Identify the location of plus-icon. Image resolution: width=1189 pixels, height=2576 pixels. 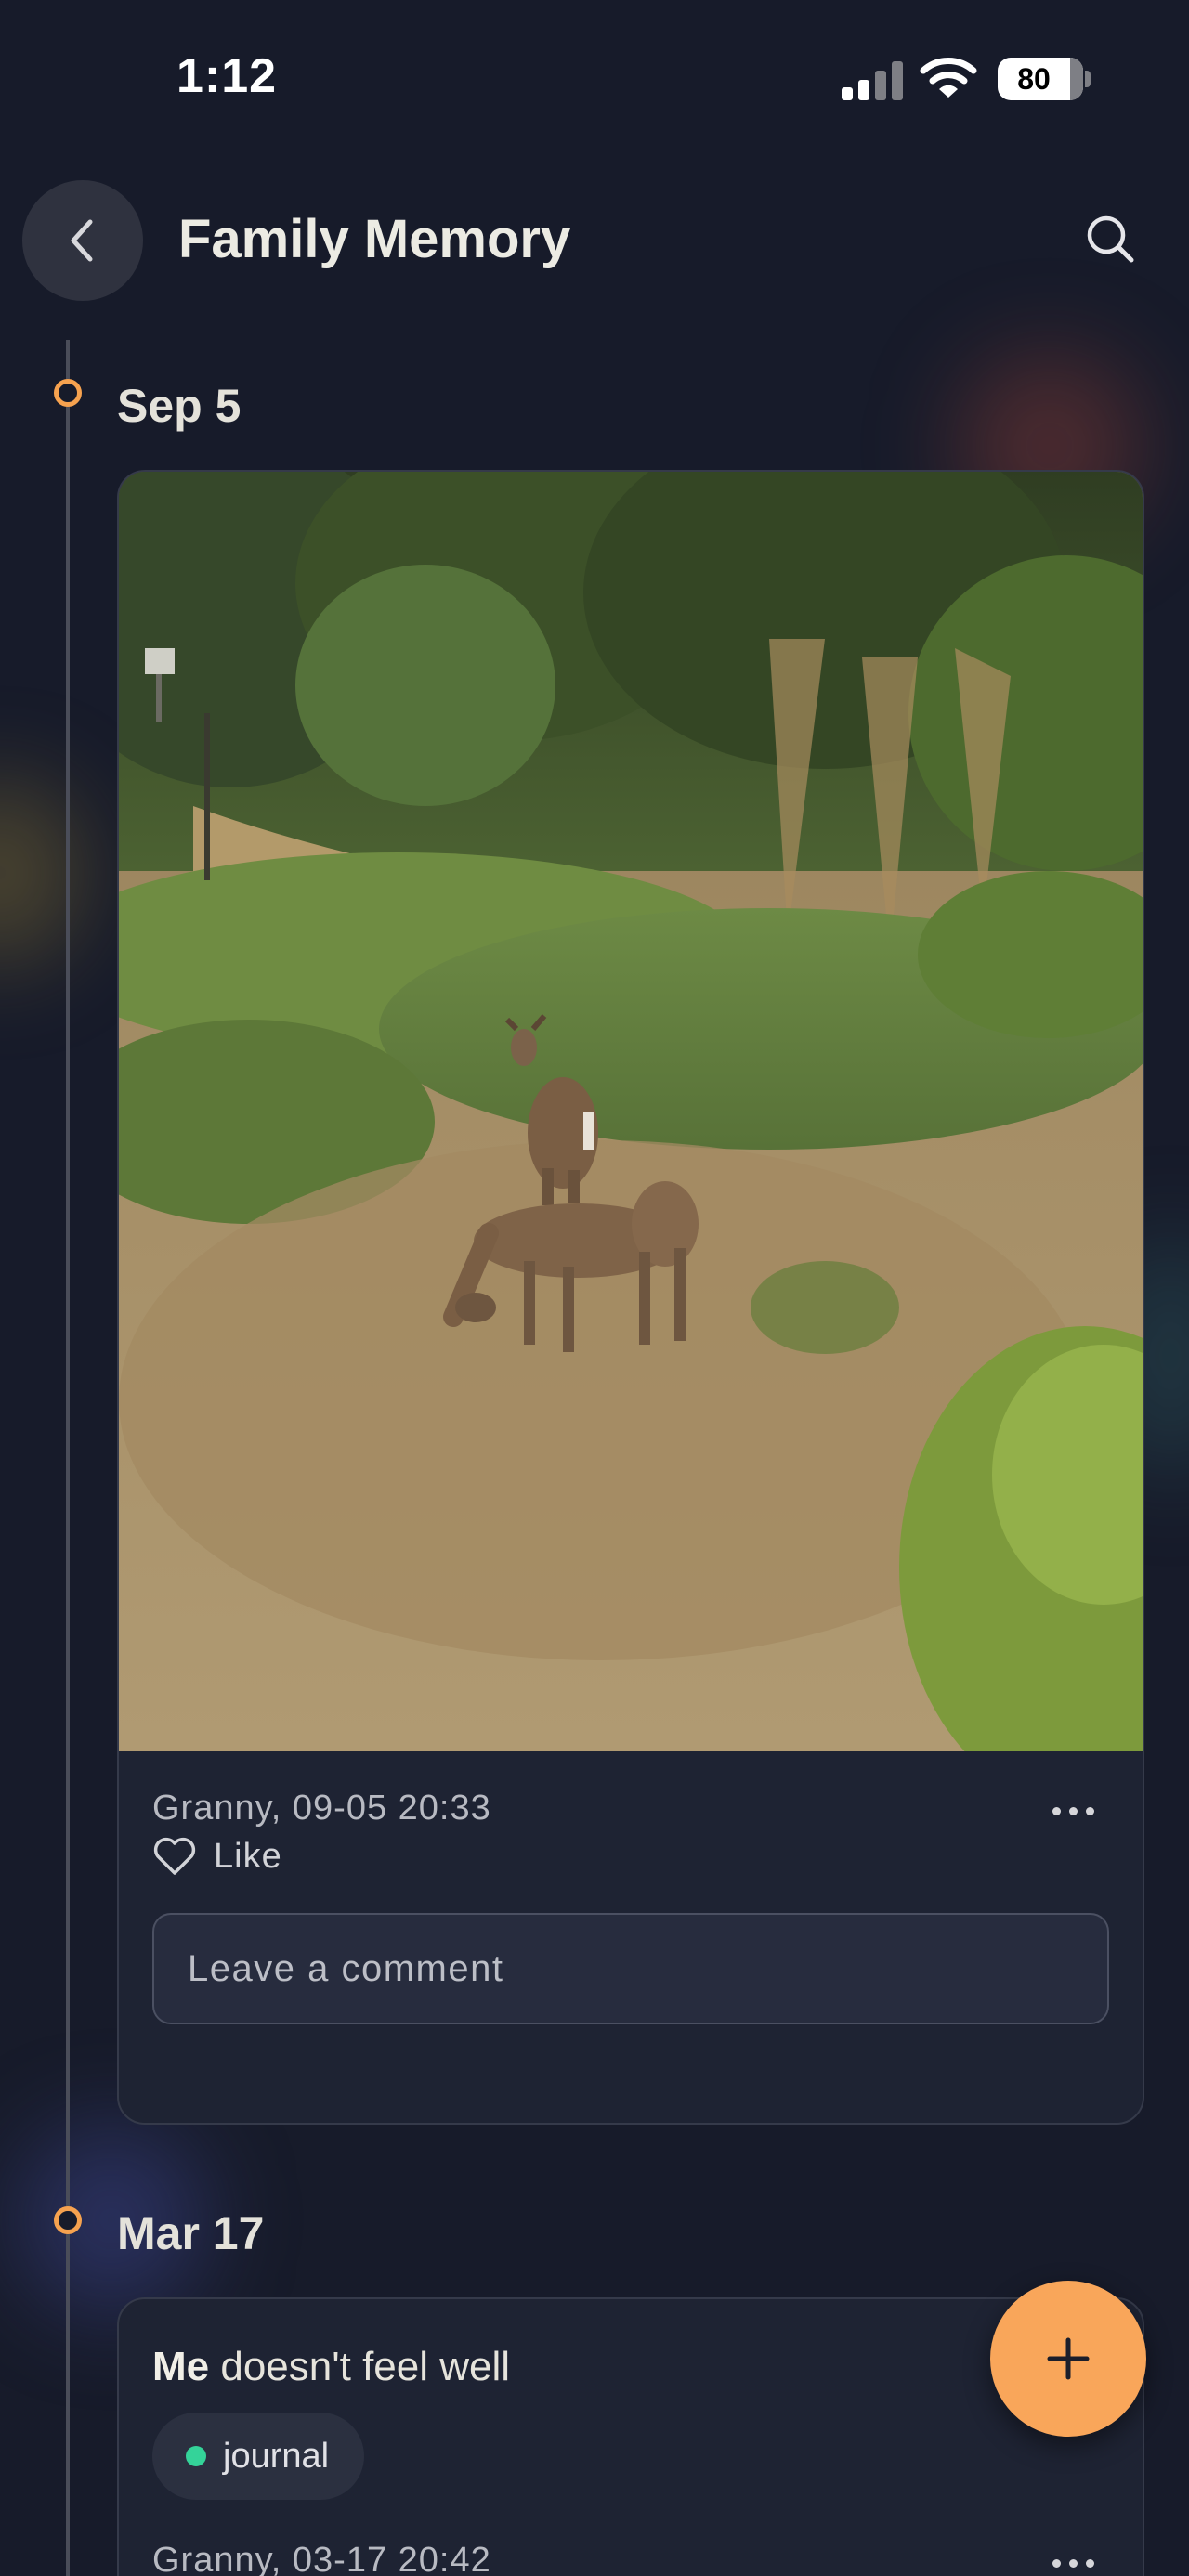
(1068, 2358).